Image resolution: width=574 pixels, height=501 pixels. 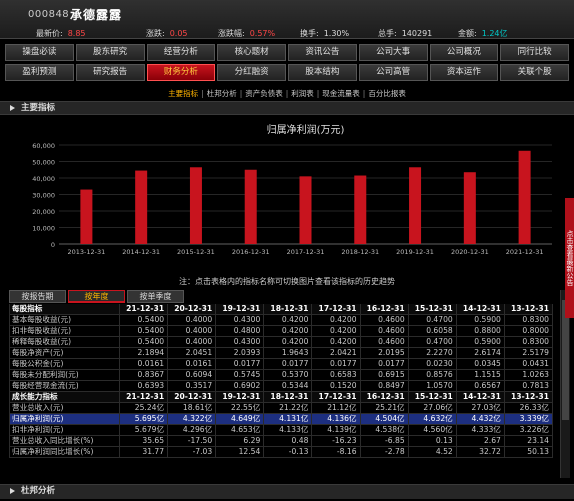 What do you see at coordinates (39, 52) in the screenshot?
I see `nav-button: 操盘必读` at bounding box center [39, 52].